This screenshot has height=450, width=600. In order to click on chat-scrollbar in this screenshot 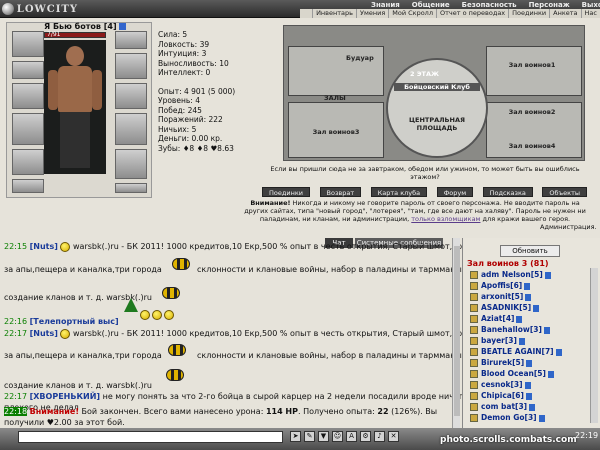, I will do `click(456, 333)`.